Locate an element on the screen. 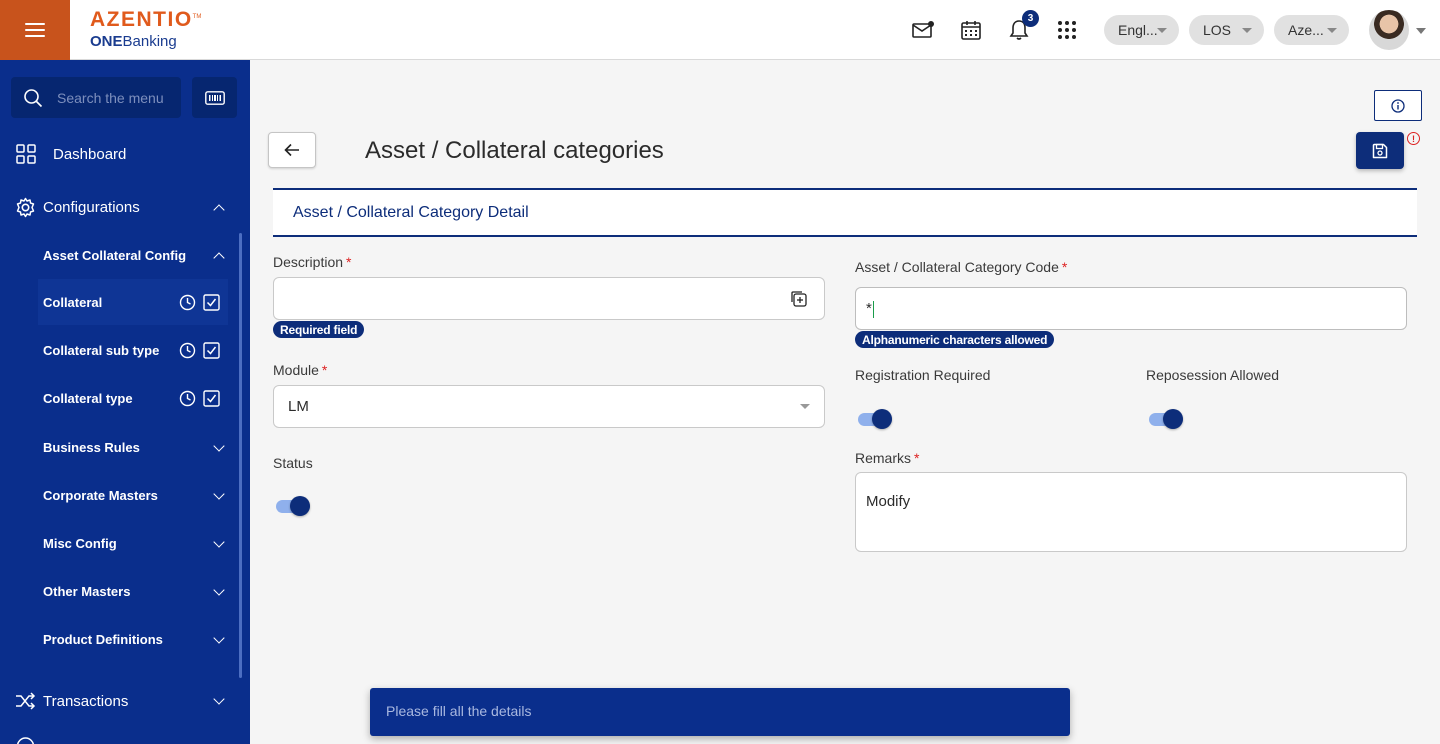 The width and height of the screenshot is (1440, 744). registration-required-label: Registration Required is located at coordinates (923, 375).